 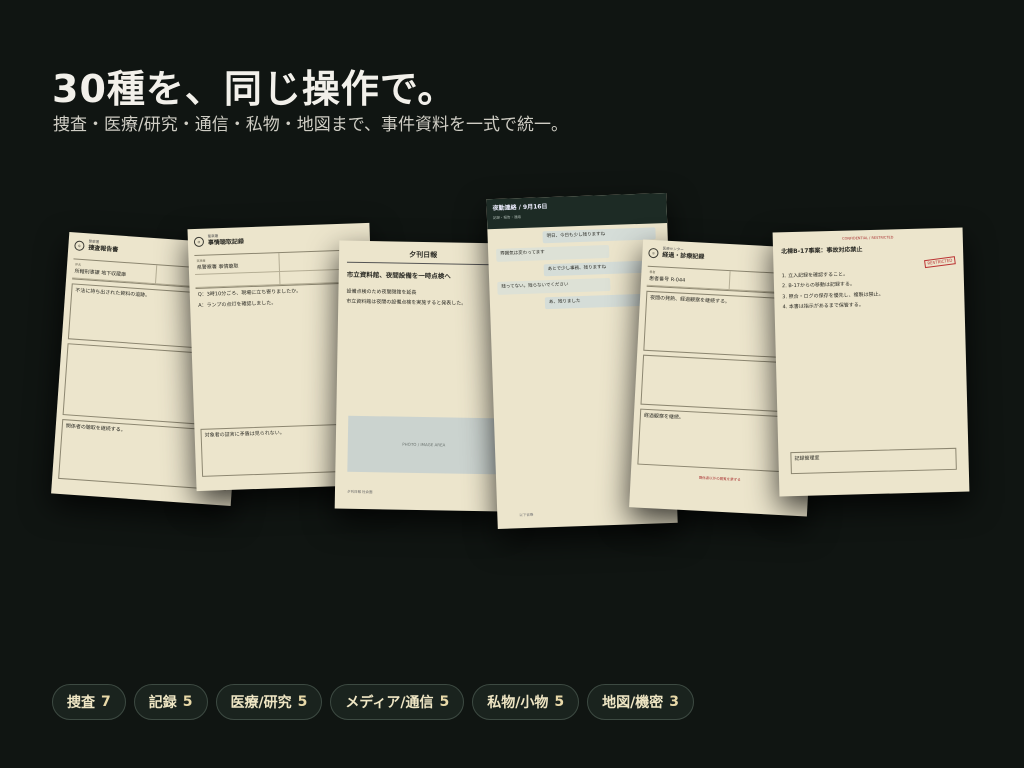 What do you see at coordinates (553, 253) in the screenshot?
I see `chat-bubble: 雰囲気は変わってます` at bounding box center [553, 253].